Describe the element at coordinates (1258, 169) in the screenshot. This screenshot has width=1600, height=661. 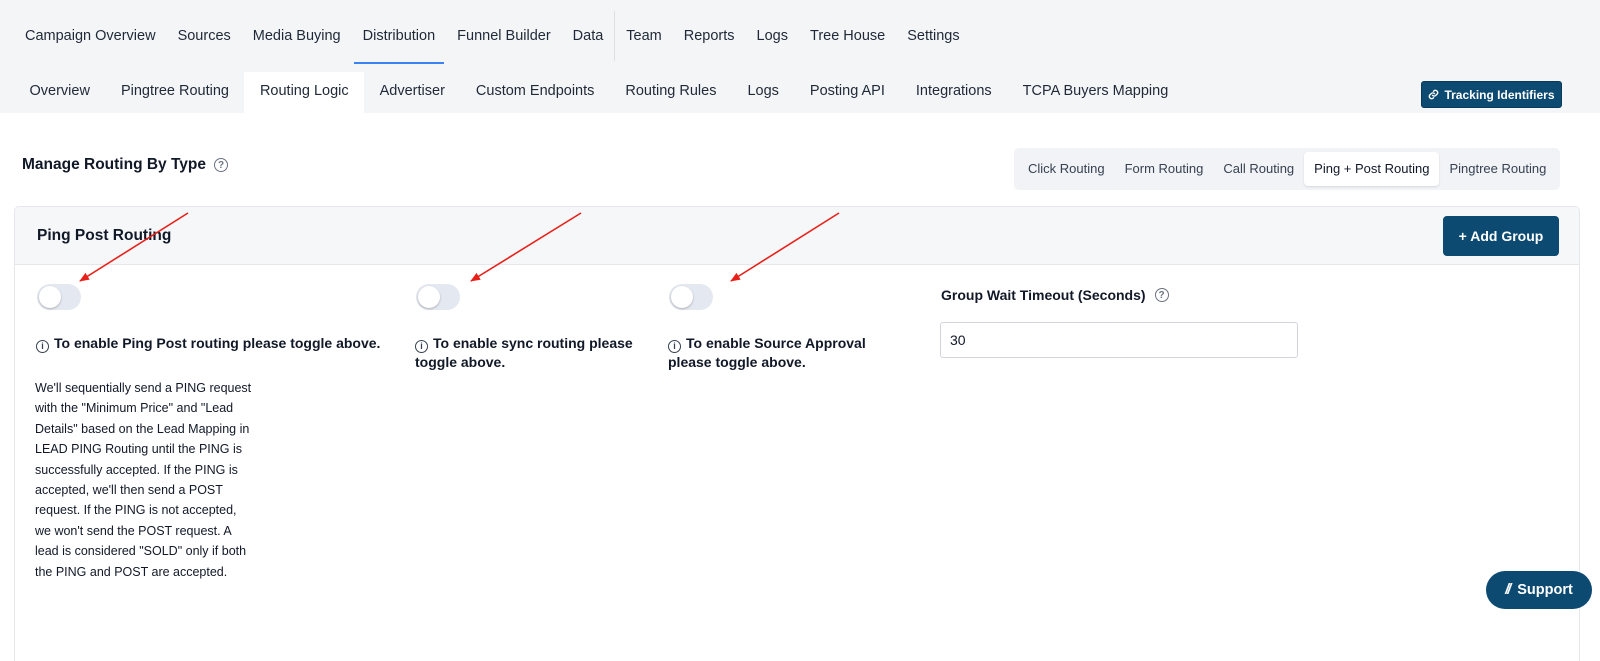
I see `tab-call-routing: Call Routing` at that location.